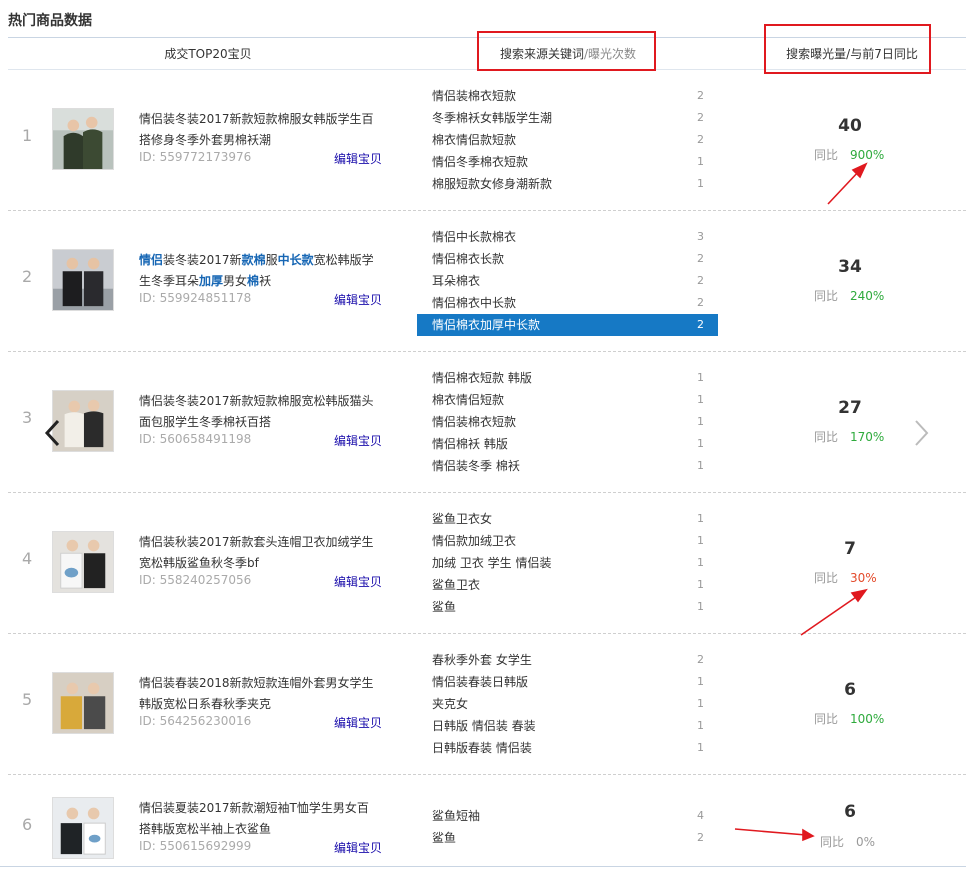 The width and height of the screenshot is (966, 870). What do you see at coordinates (567, 184) in the screenshot?
I see `keyword-item: 棉服短款女修身潮新款 1` at bounding box center [567, 184].